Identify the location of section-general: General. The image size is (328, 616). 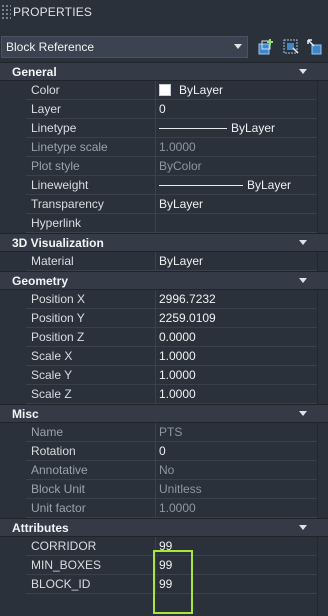
(164, 71).